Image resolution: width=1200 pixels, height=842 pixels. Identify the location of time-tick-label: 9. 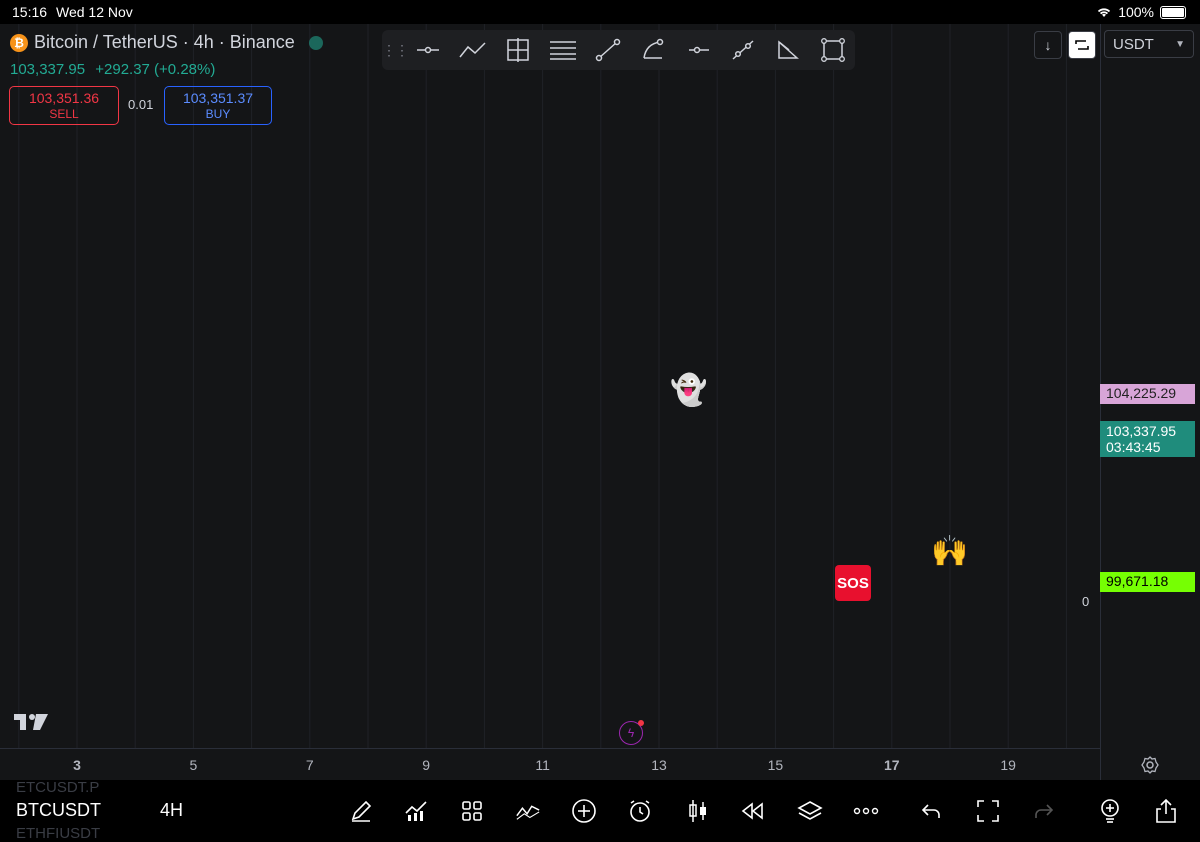
(426, 765).